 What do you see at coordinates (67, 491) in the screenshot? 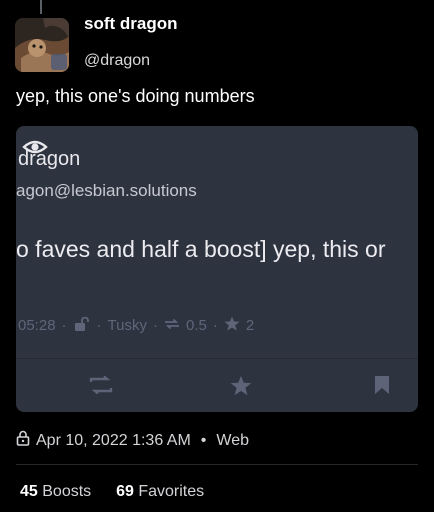
I see `boosts-label: Boosts` at bounding box center [67, 491].